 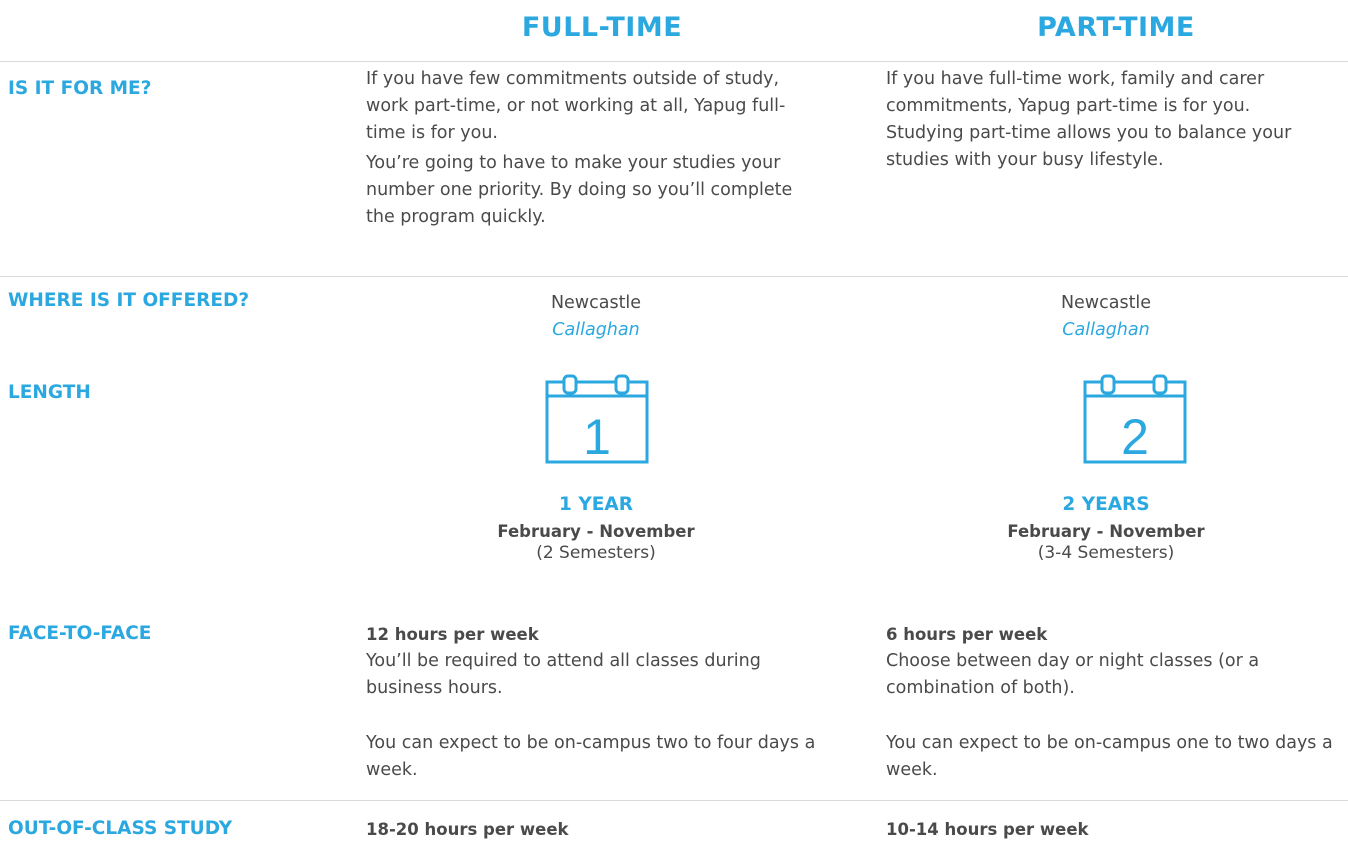 I want to click on row-label-is-it-for-me: IS IT FOR ME?, so click(x=80, y=88).